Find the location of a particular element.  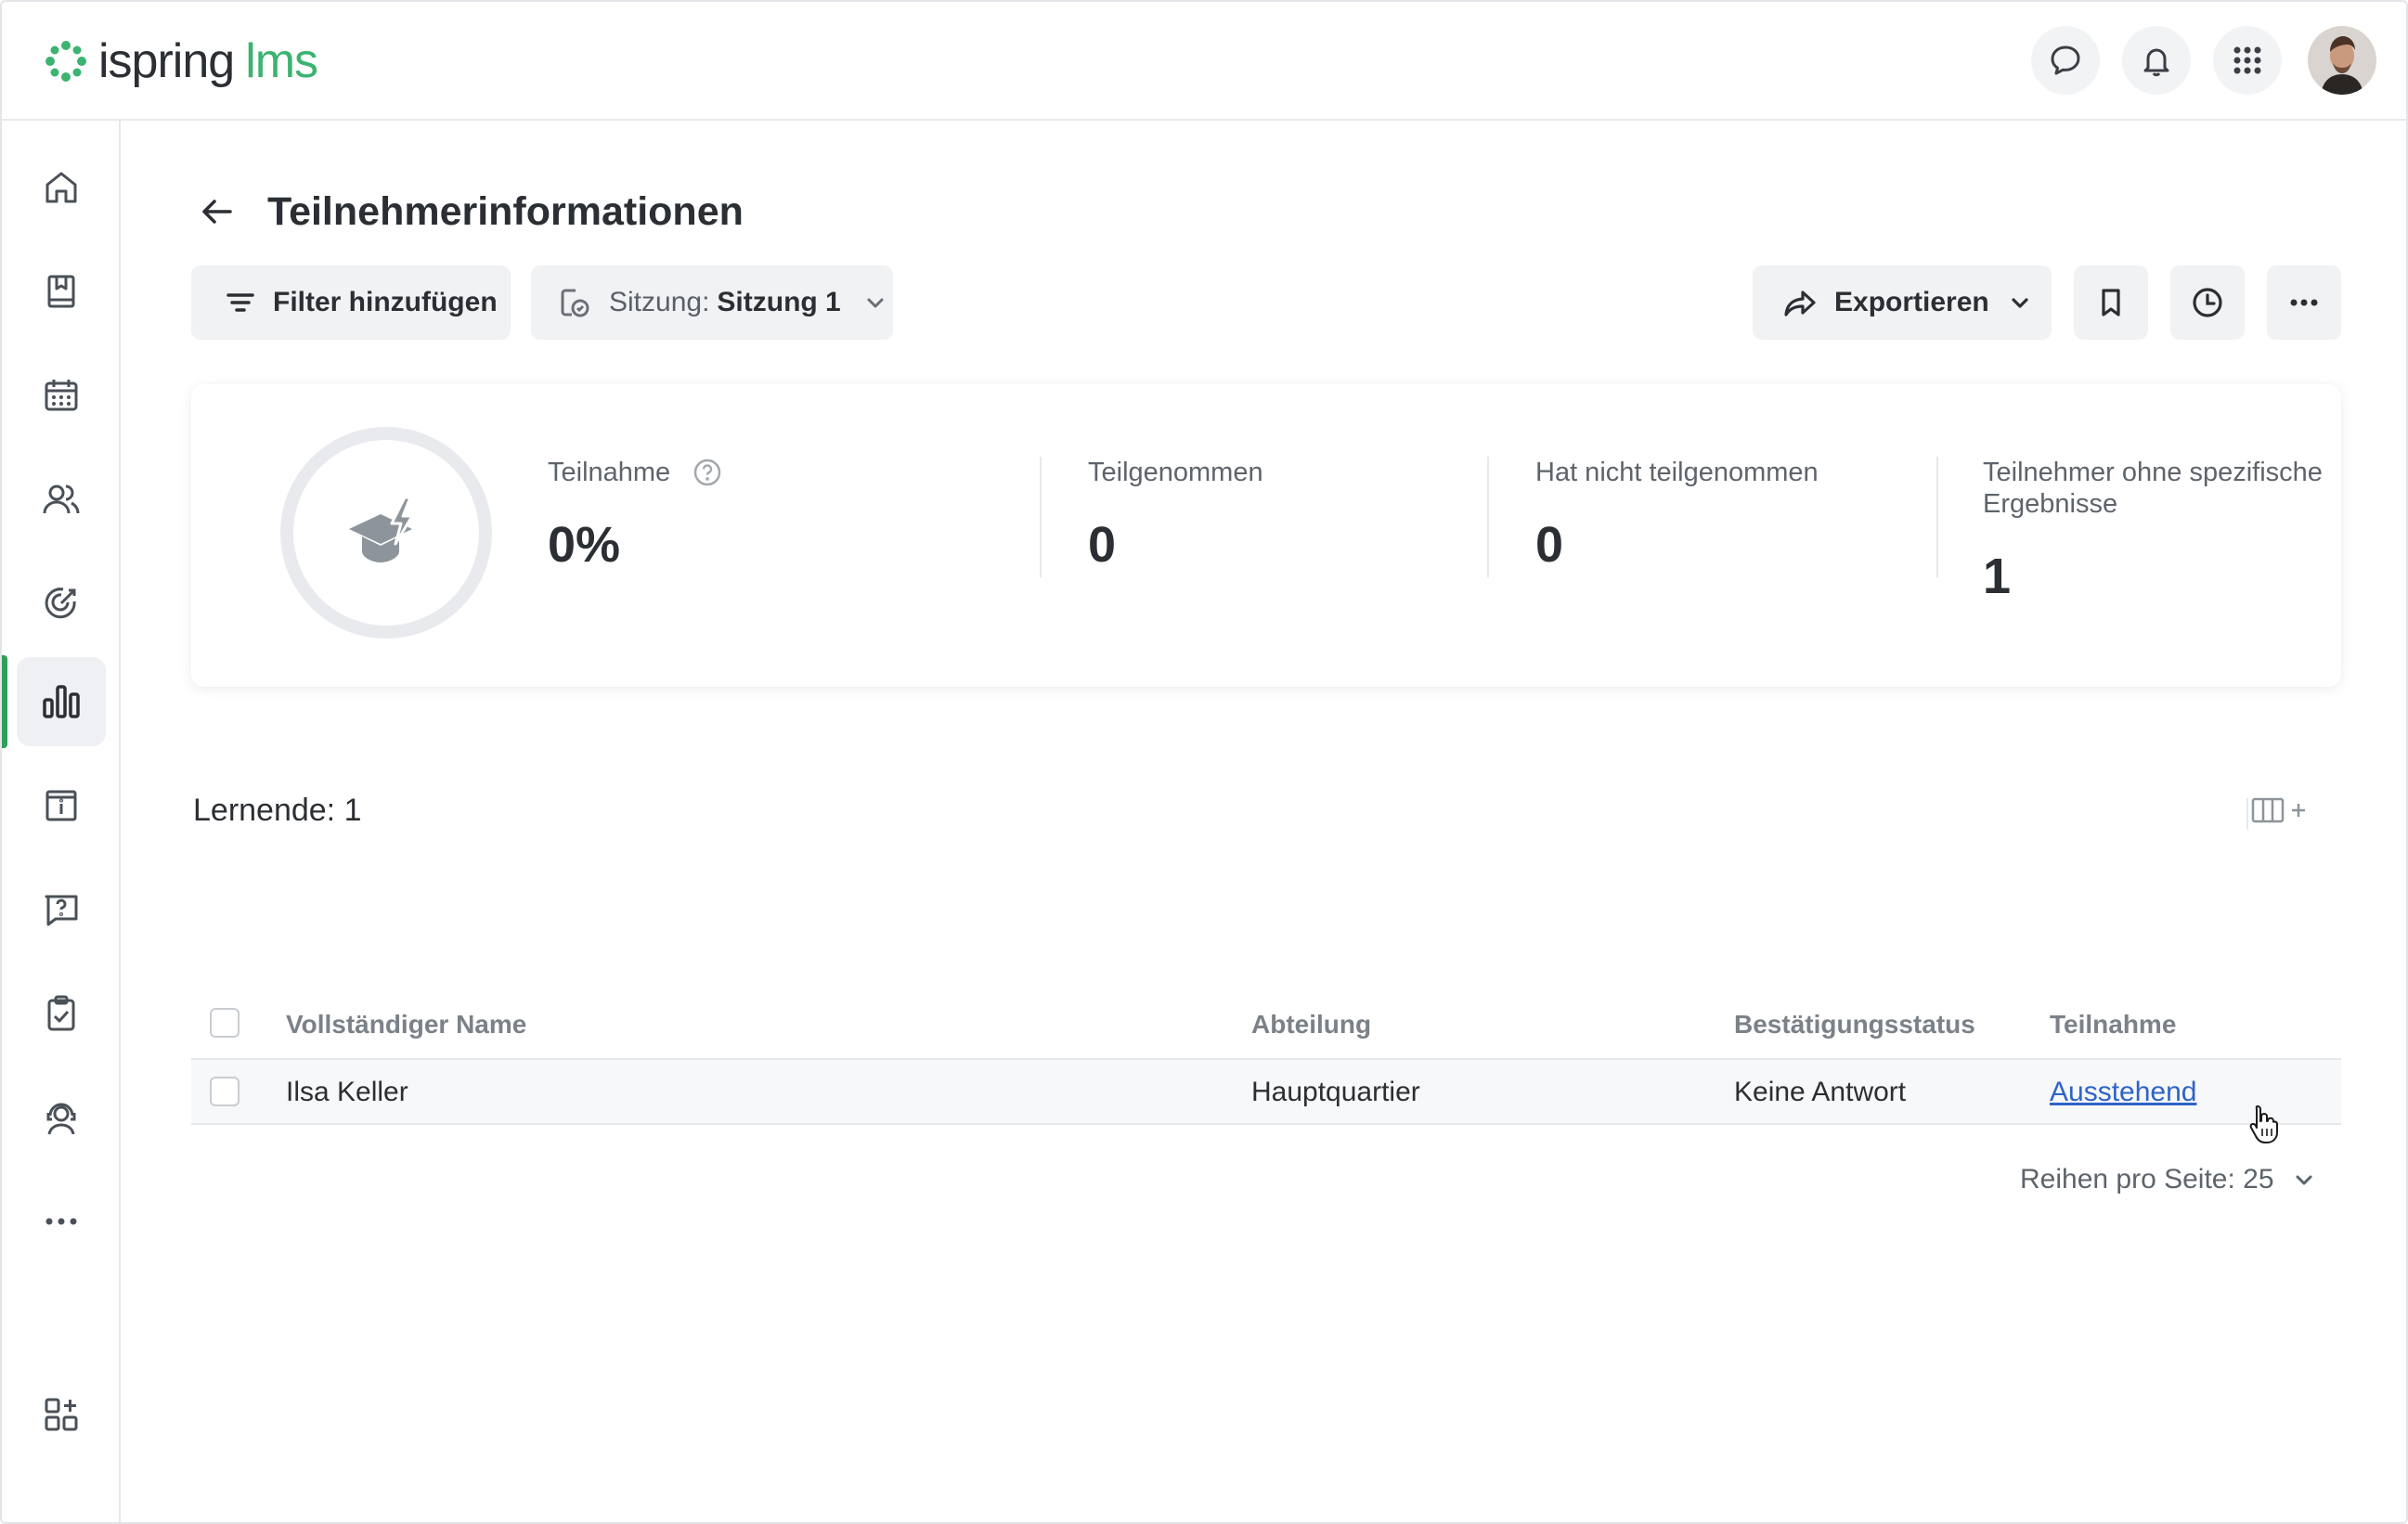

column-header-participation: Teilnahme is located at coordinates (2113, 1025).